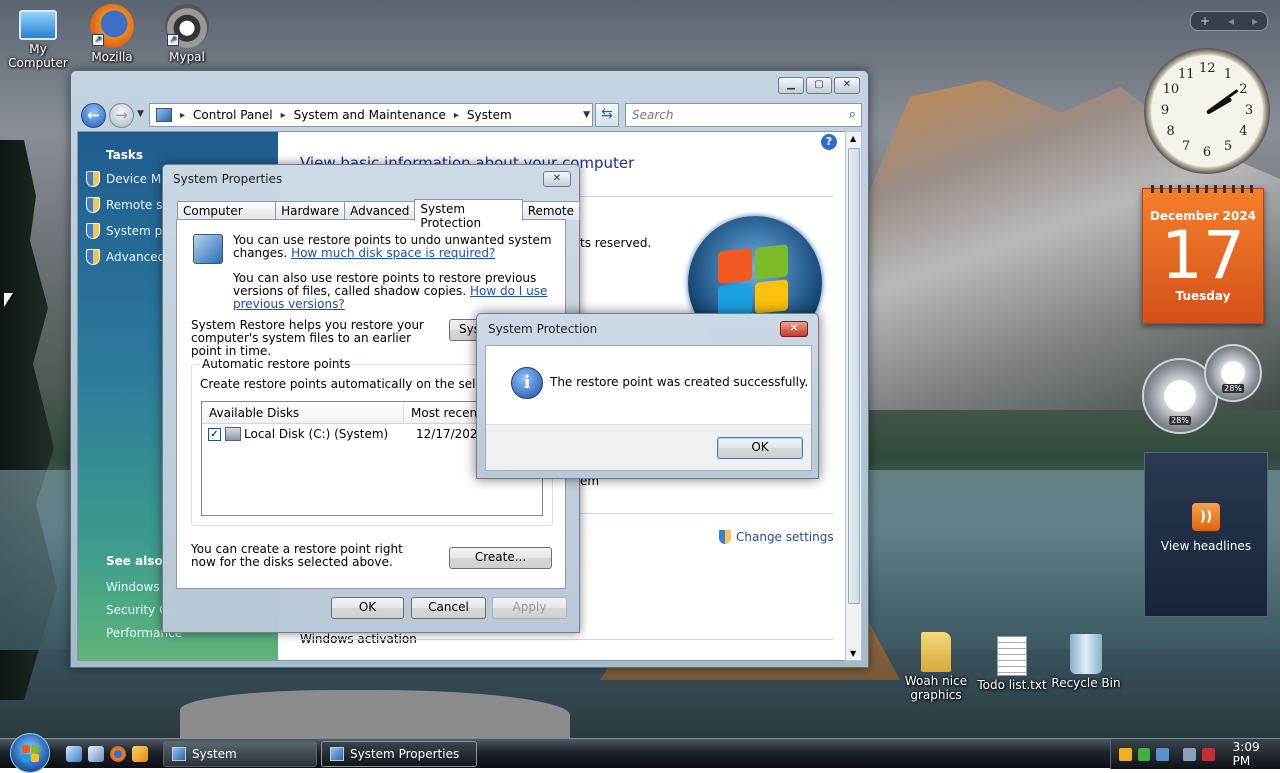  I want to click on tab-remote: Remote, so click(550, 210).